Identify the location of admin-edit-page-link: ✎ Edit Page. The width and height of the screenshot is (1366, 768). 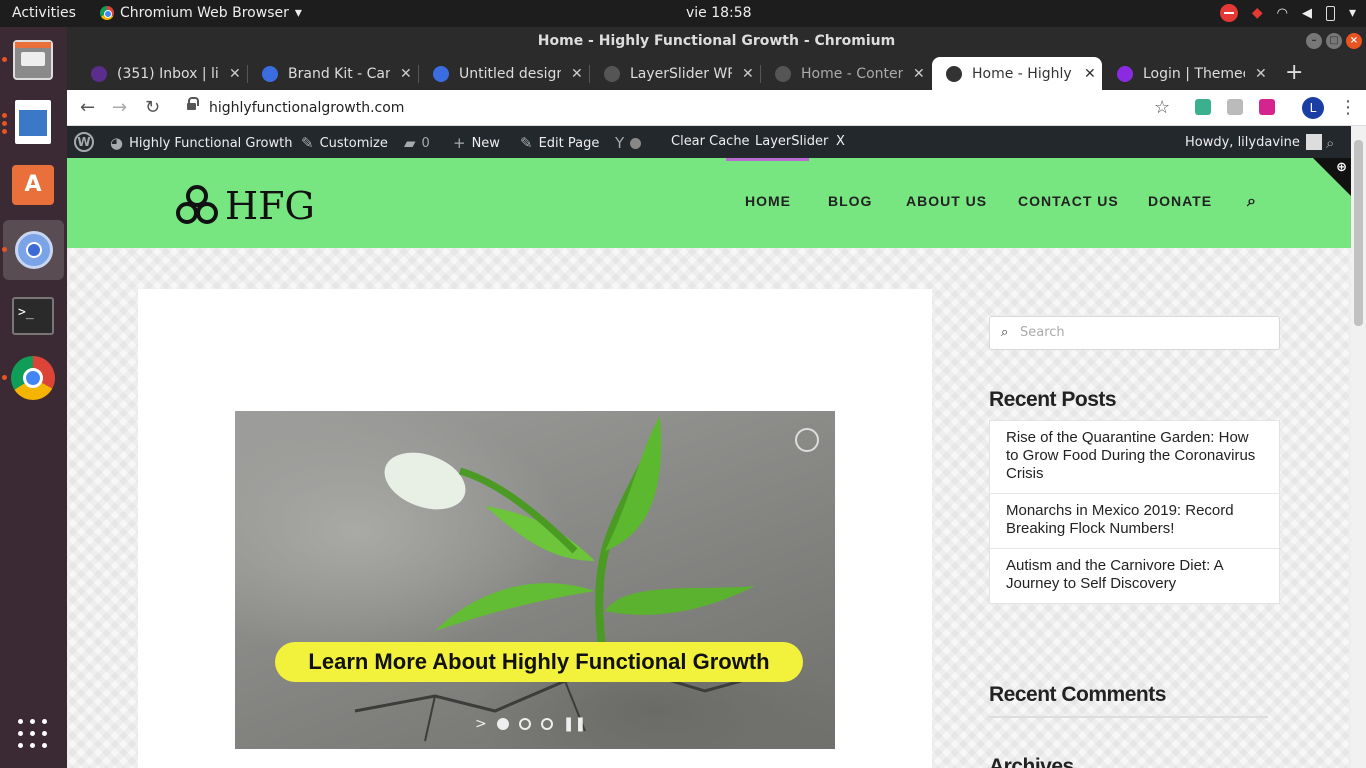
(559, 143).